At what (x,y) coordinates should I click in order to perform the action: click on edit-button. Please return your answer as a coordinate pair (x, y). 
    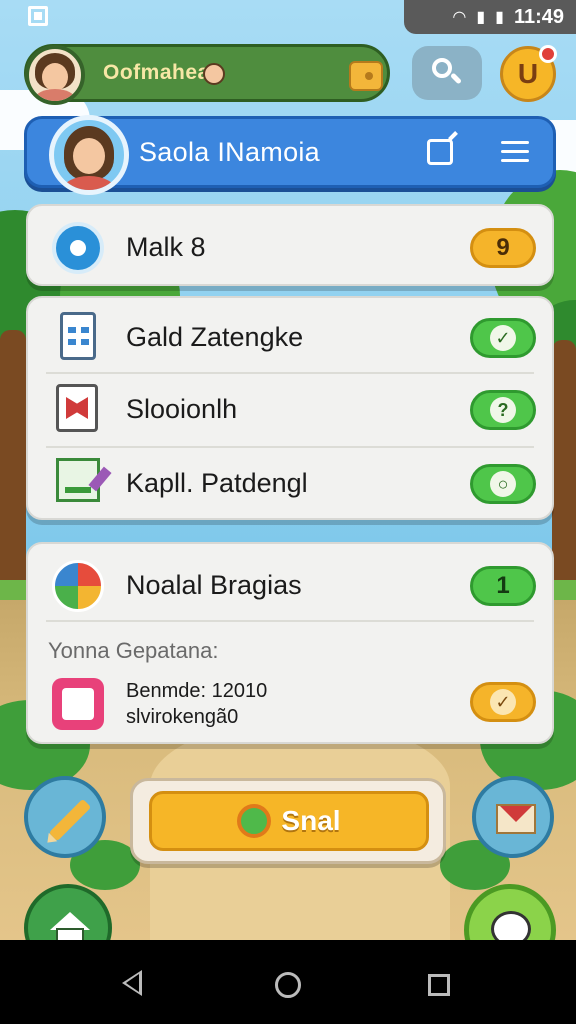
    Looking at the image, I should click on (65, 817).